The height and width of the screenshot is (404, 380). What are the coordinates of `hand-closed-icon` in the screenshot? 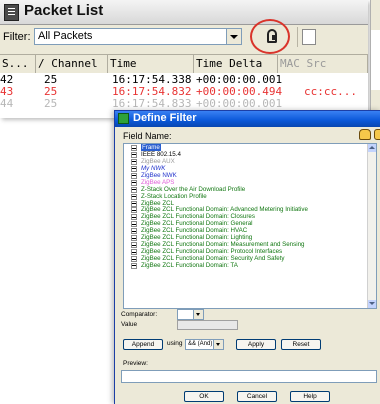 It's located at (377, 134).